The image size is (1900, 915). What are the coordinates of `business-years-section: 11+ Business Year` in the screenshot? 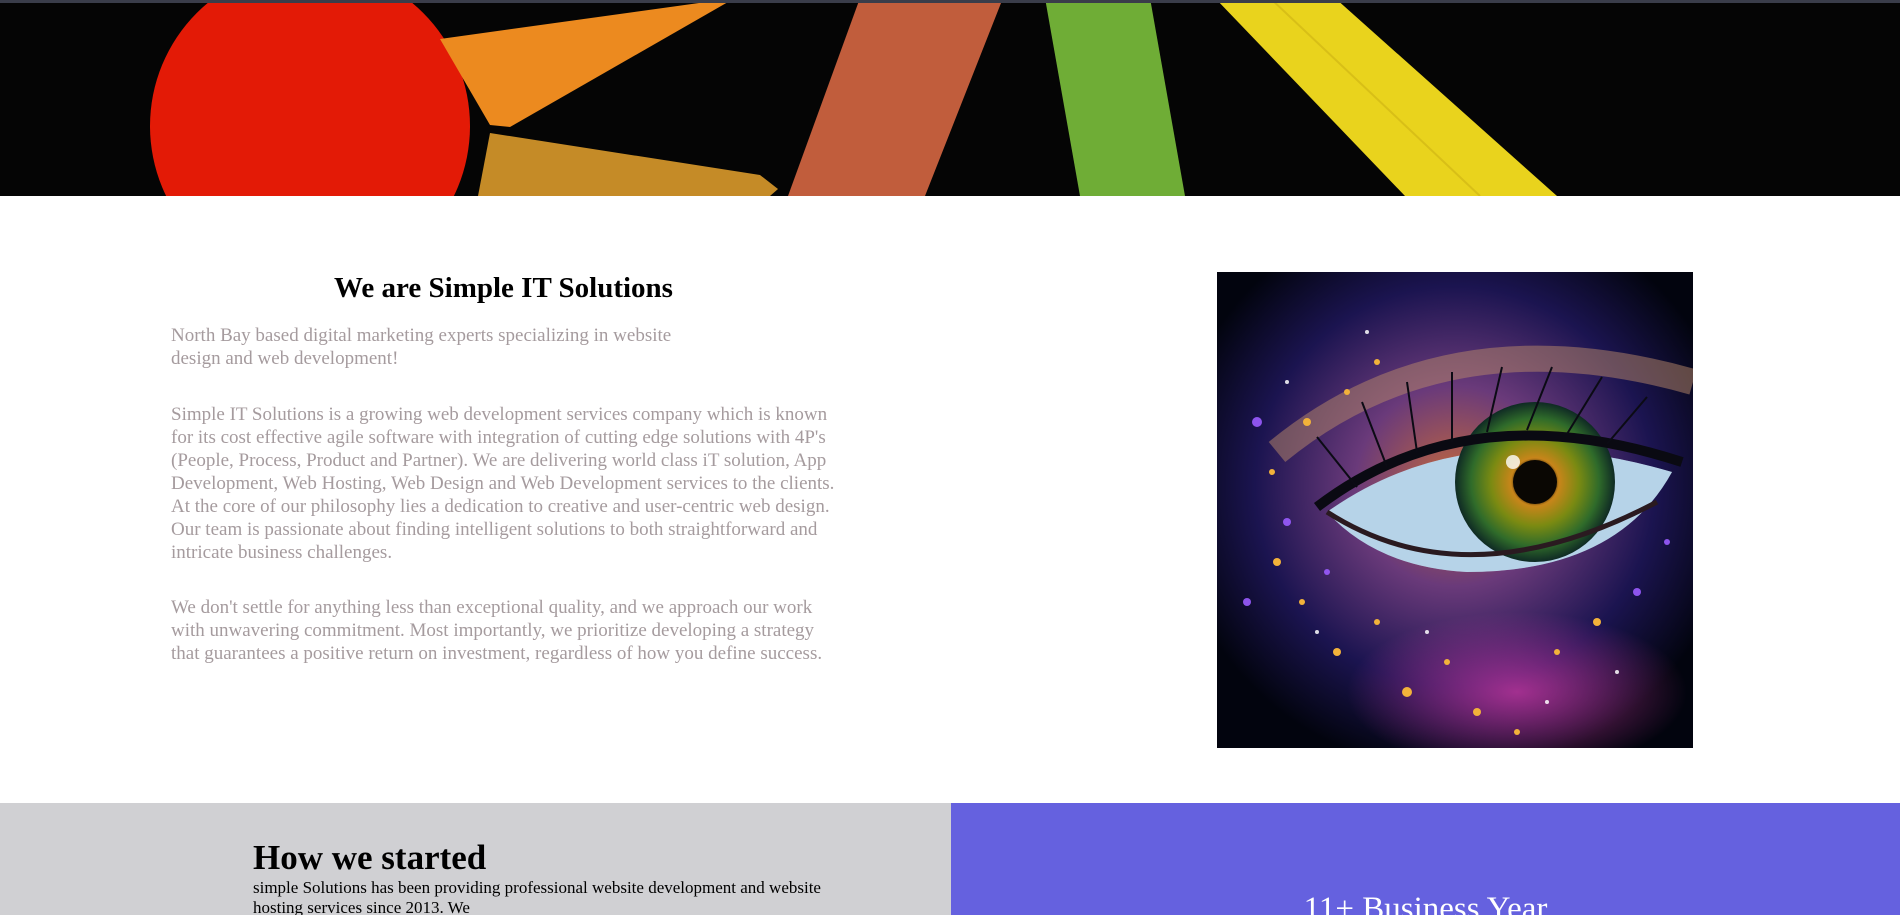 It's located at (1425, 859).